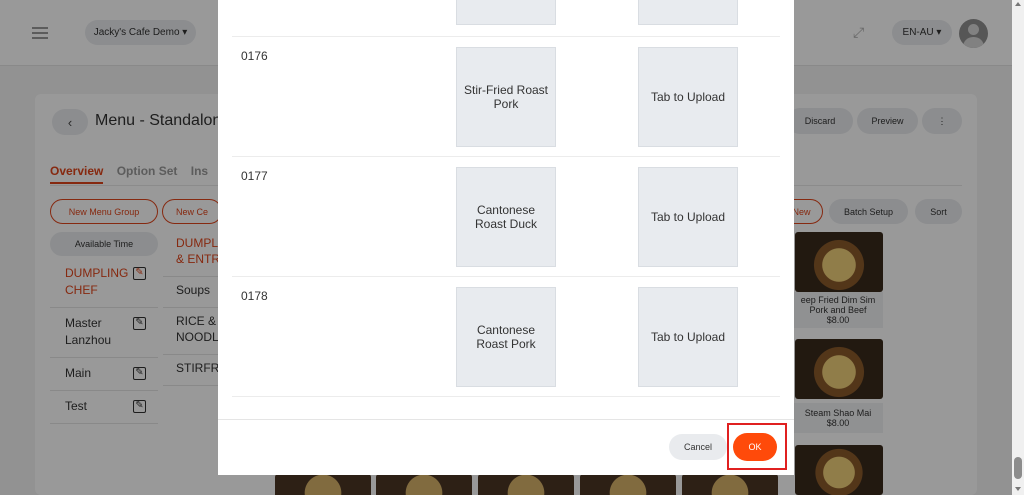 The height and width of the screenshot is (495, 1024). What do you see at coordinates (506, 18) in the screenshot?
I see `table-row` at bounding box center [506, 18].